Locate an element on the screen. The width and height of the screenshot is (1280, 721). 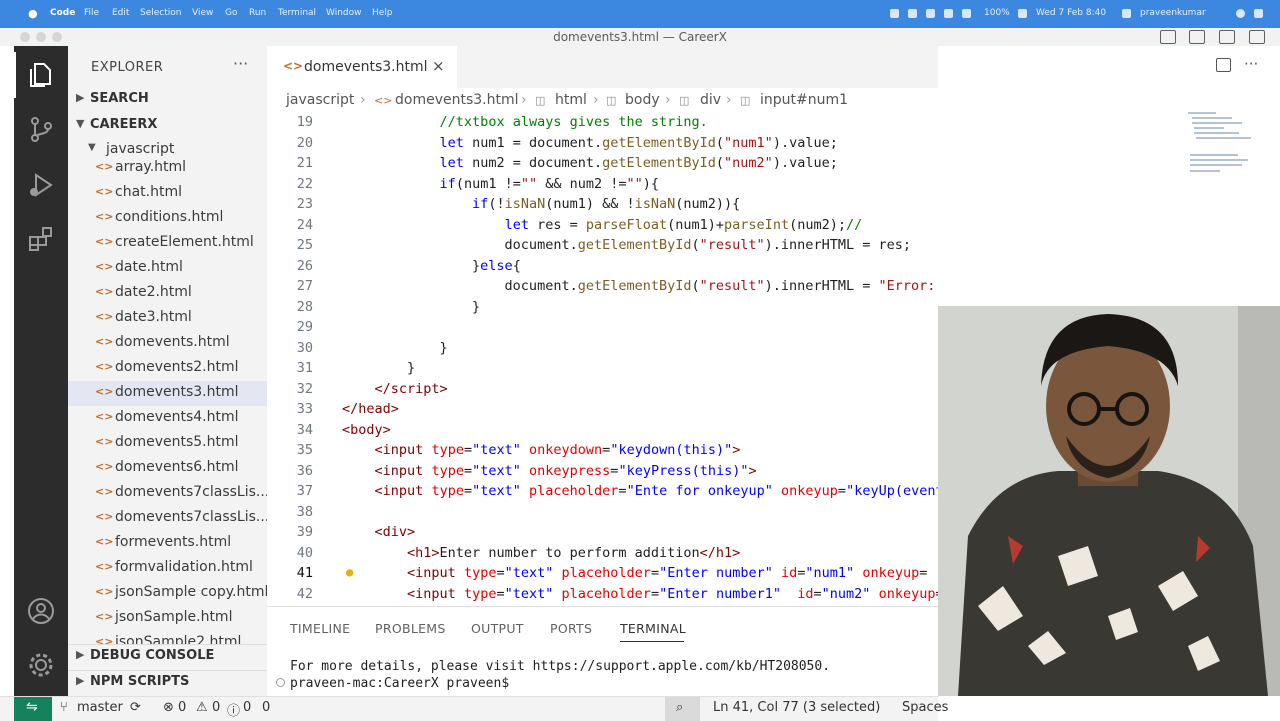
file-item: <> domevents3.html is located at coordinates (167, 393).